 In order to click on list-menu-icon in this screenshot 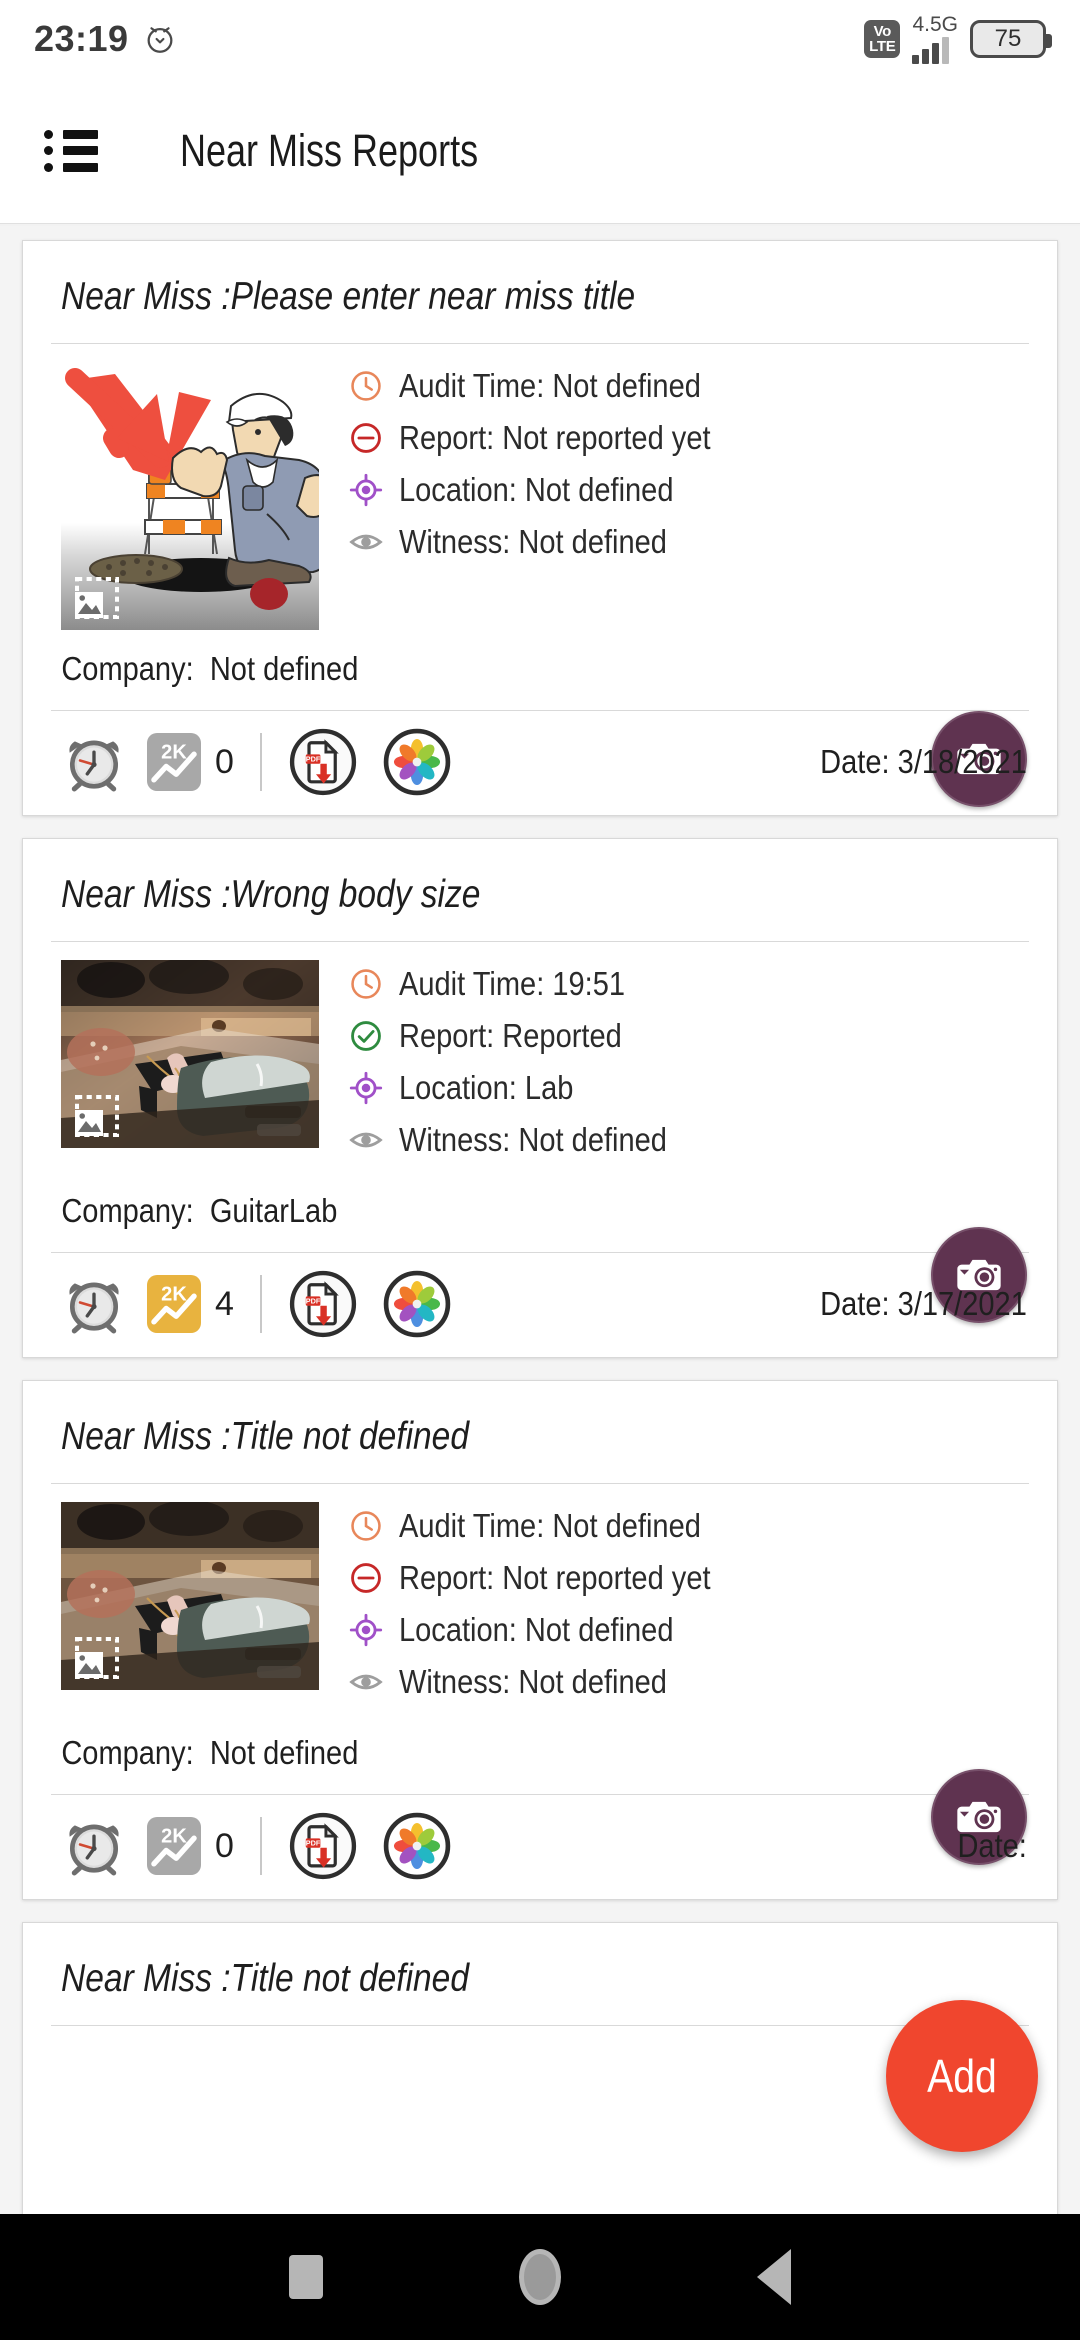, I will do `click(71, 150)`.